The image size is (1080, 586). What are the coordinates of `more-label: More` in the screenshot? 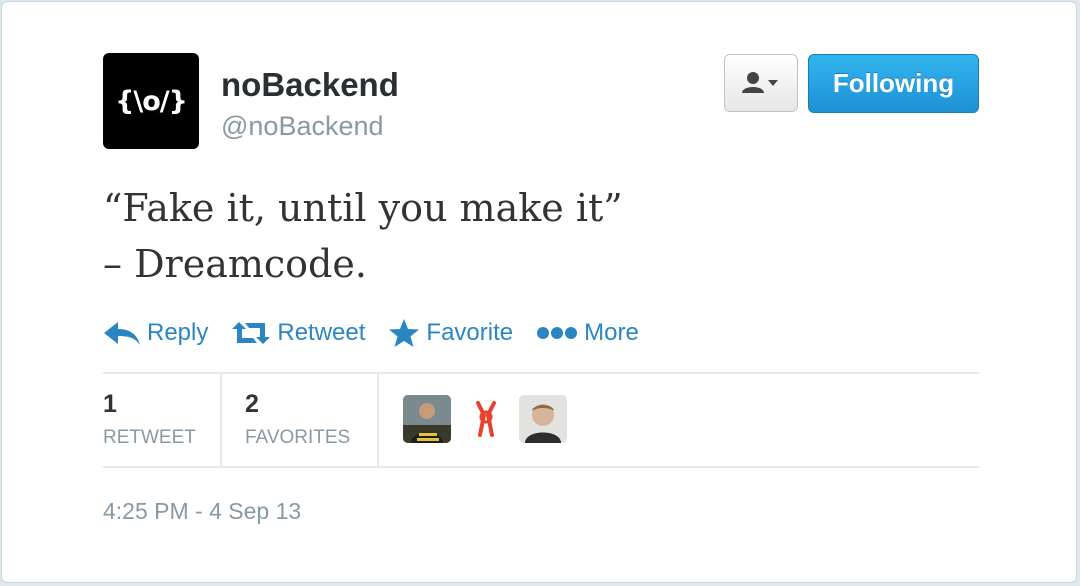 It's located at (611, 332).